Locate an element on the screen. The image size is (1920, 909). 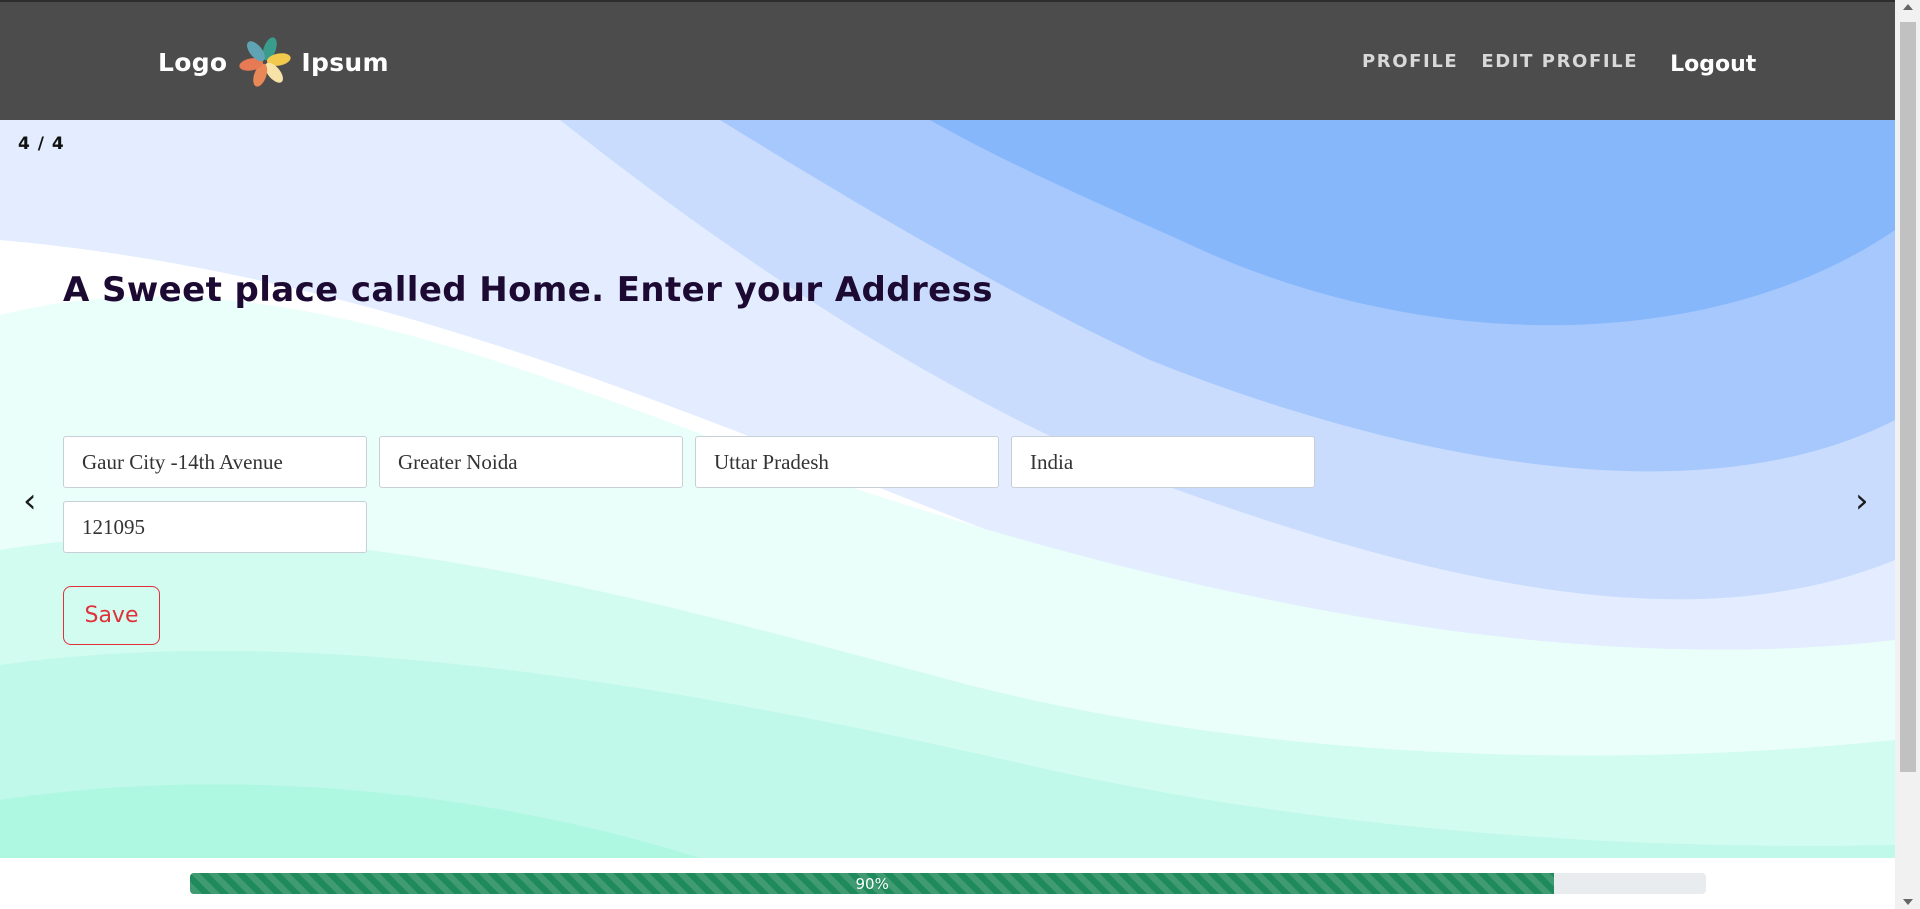
scroll-up-arrow-icon is located at coordinates (1908, 7).